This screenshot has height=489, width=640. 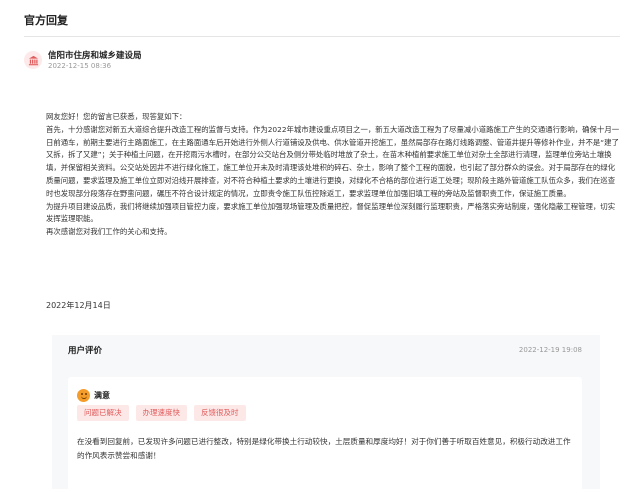 I want to click on tag-badge: 问题已解决, so click(x=103, y=413).